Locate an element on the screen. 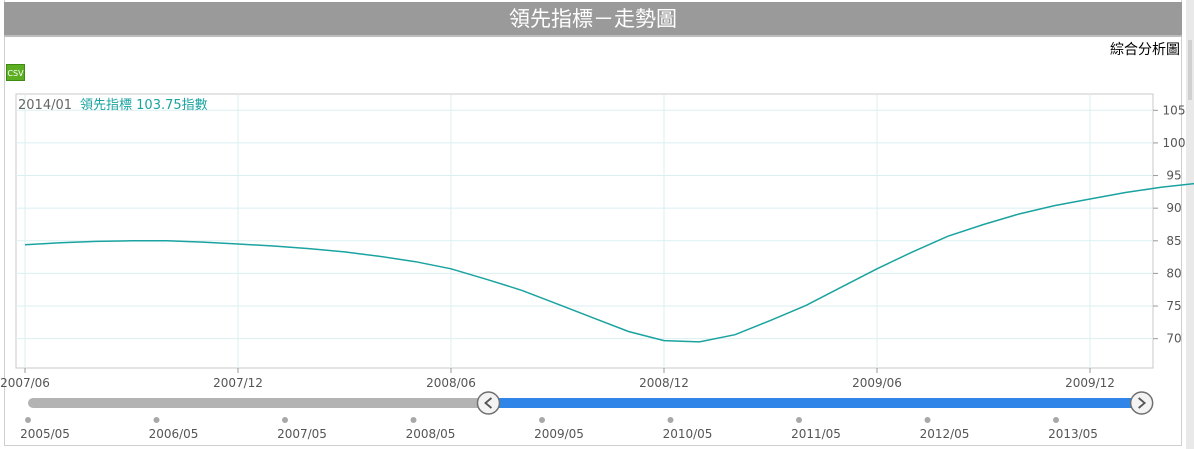  x-tick-label: 2007/12 is located at coordinates (238, 383).